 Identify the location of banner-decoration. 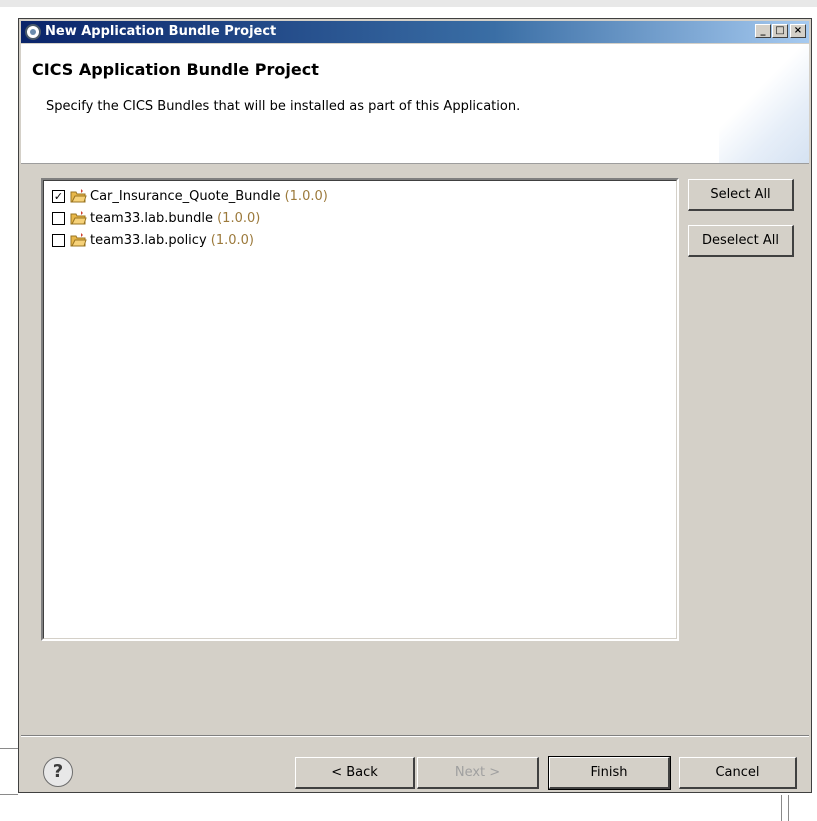
(764, 103).